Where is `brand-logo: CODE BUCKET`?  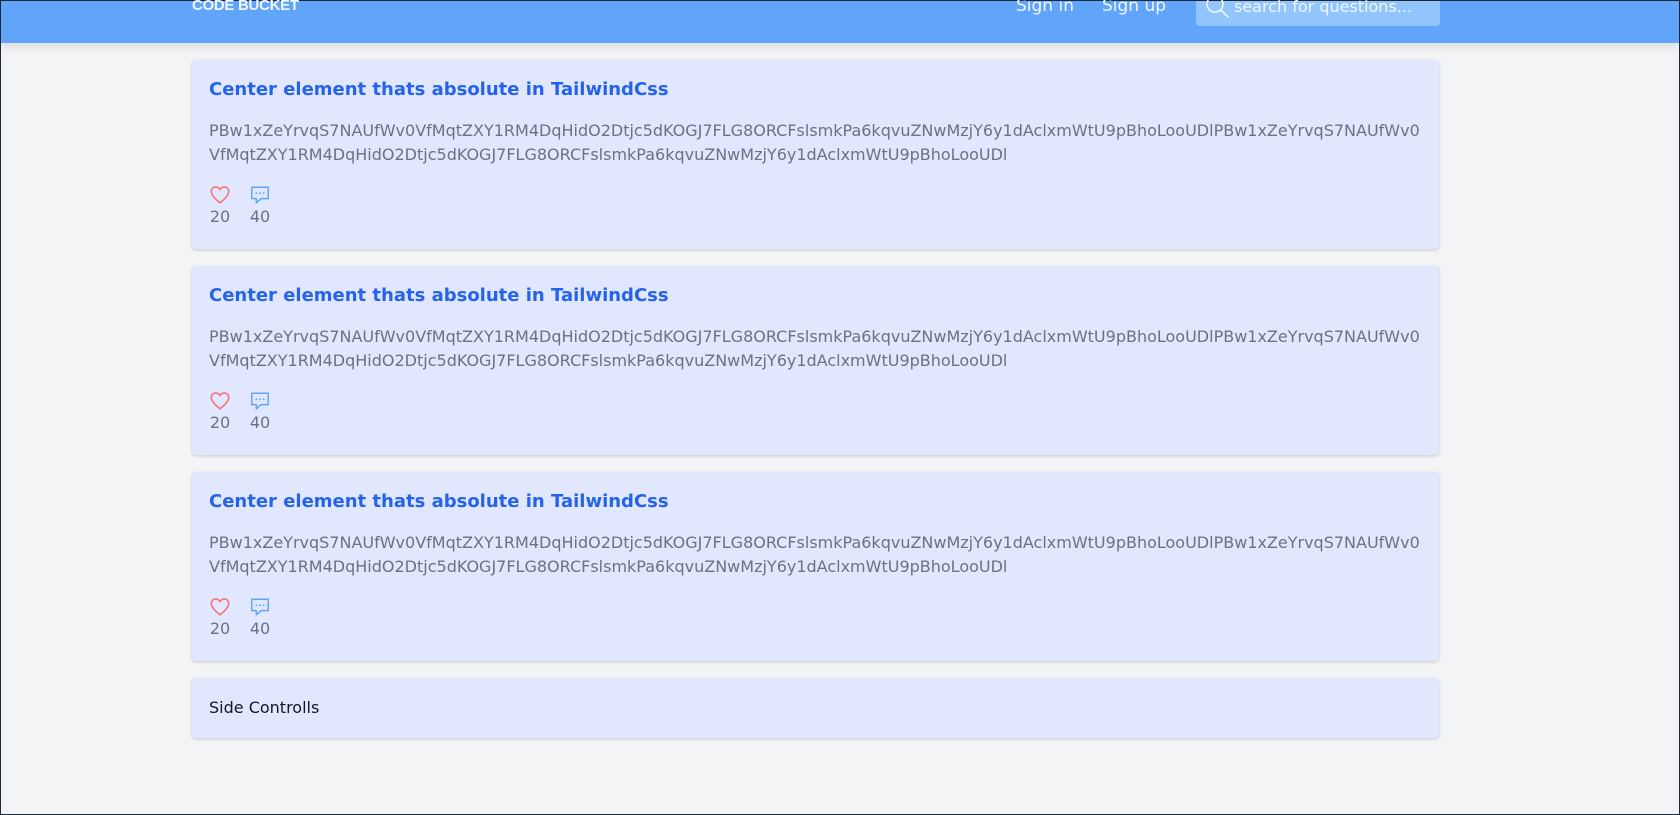 brand-logo: CODE BUCKET is located at coordinates (245, 7).